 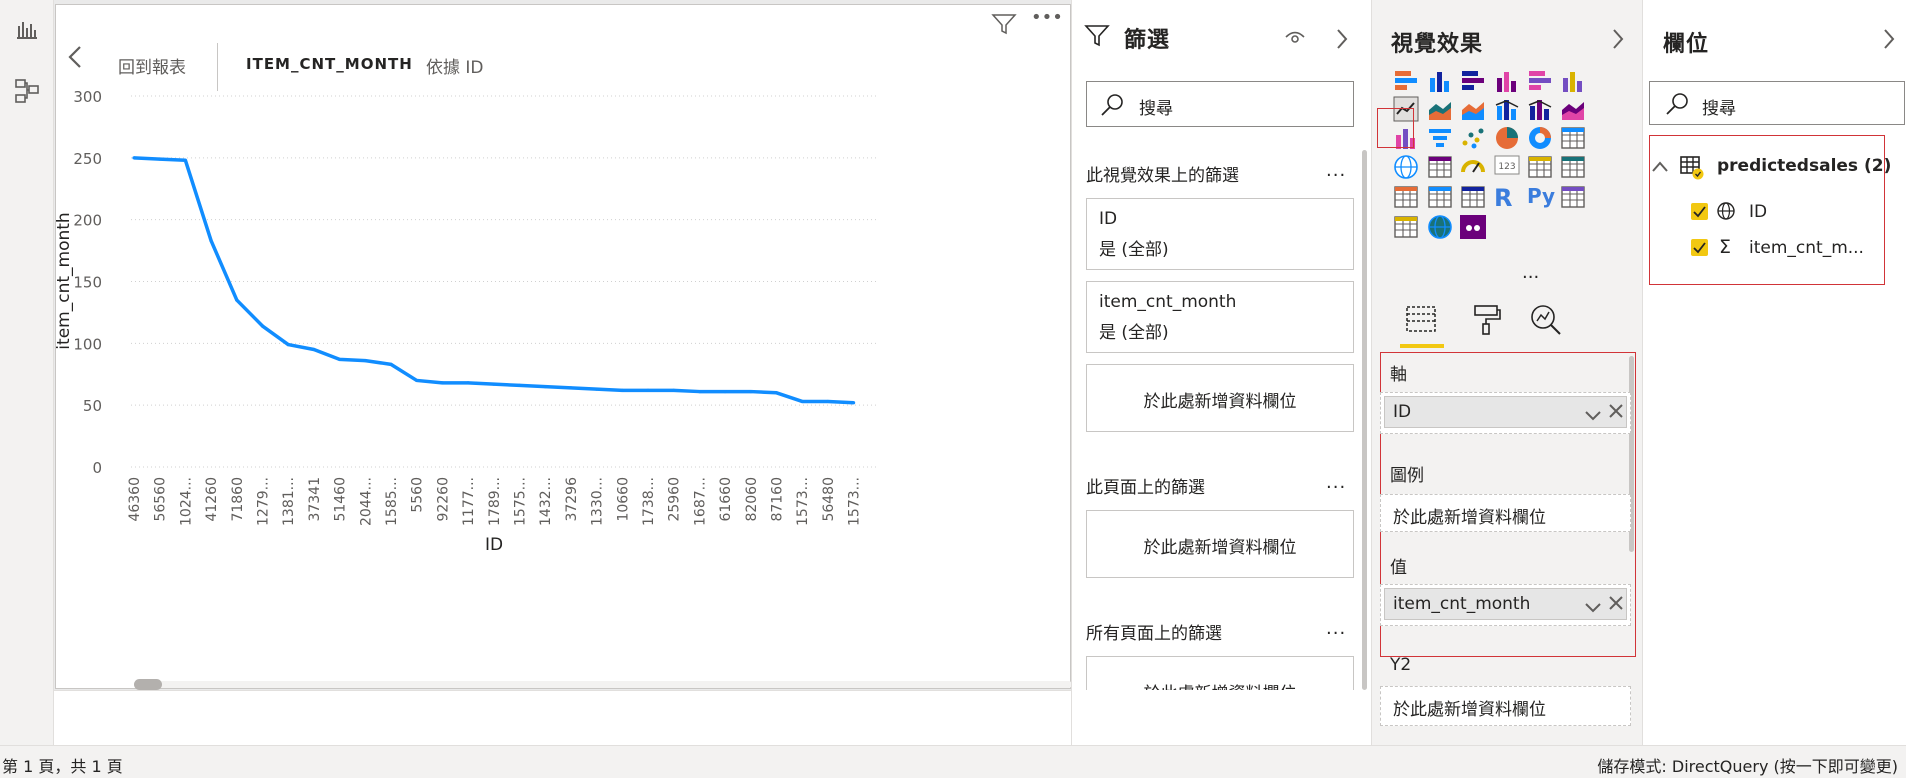 I want to click on kpi-icon, so click(x=1573, y=167).